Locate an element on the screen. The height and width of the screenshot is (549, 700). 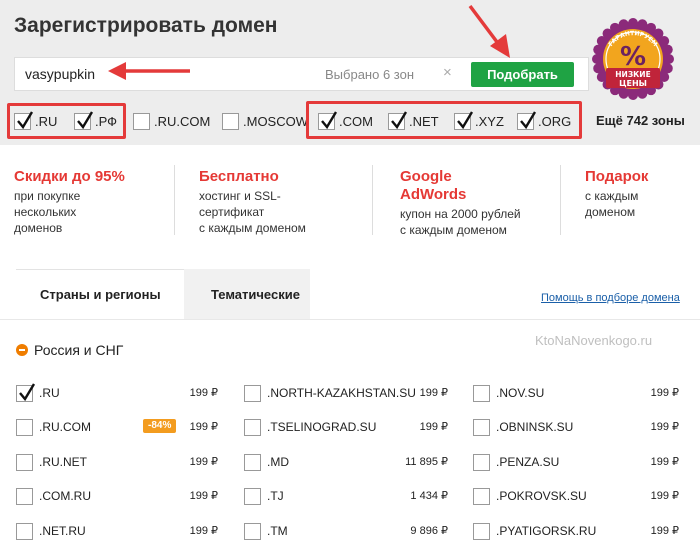
domain-name: .TSELINOGRAD.SU is located at coordinates (322, 427).